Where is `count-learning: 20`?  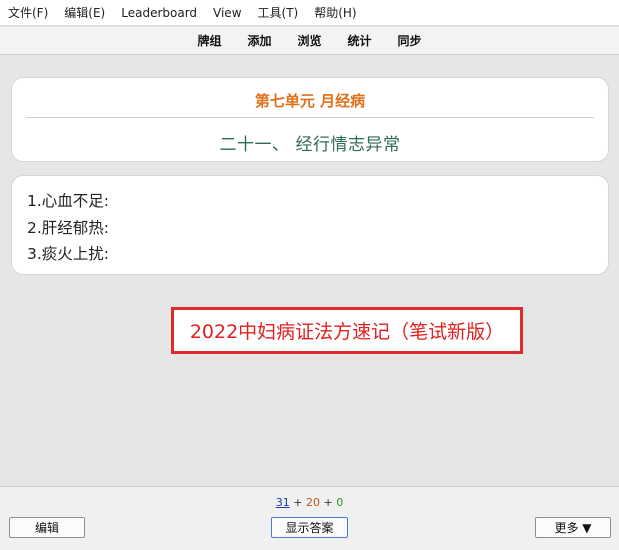
count-learning: 20 is located at coordinates (313, 502).